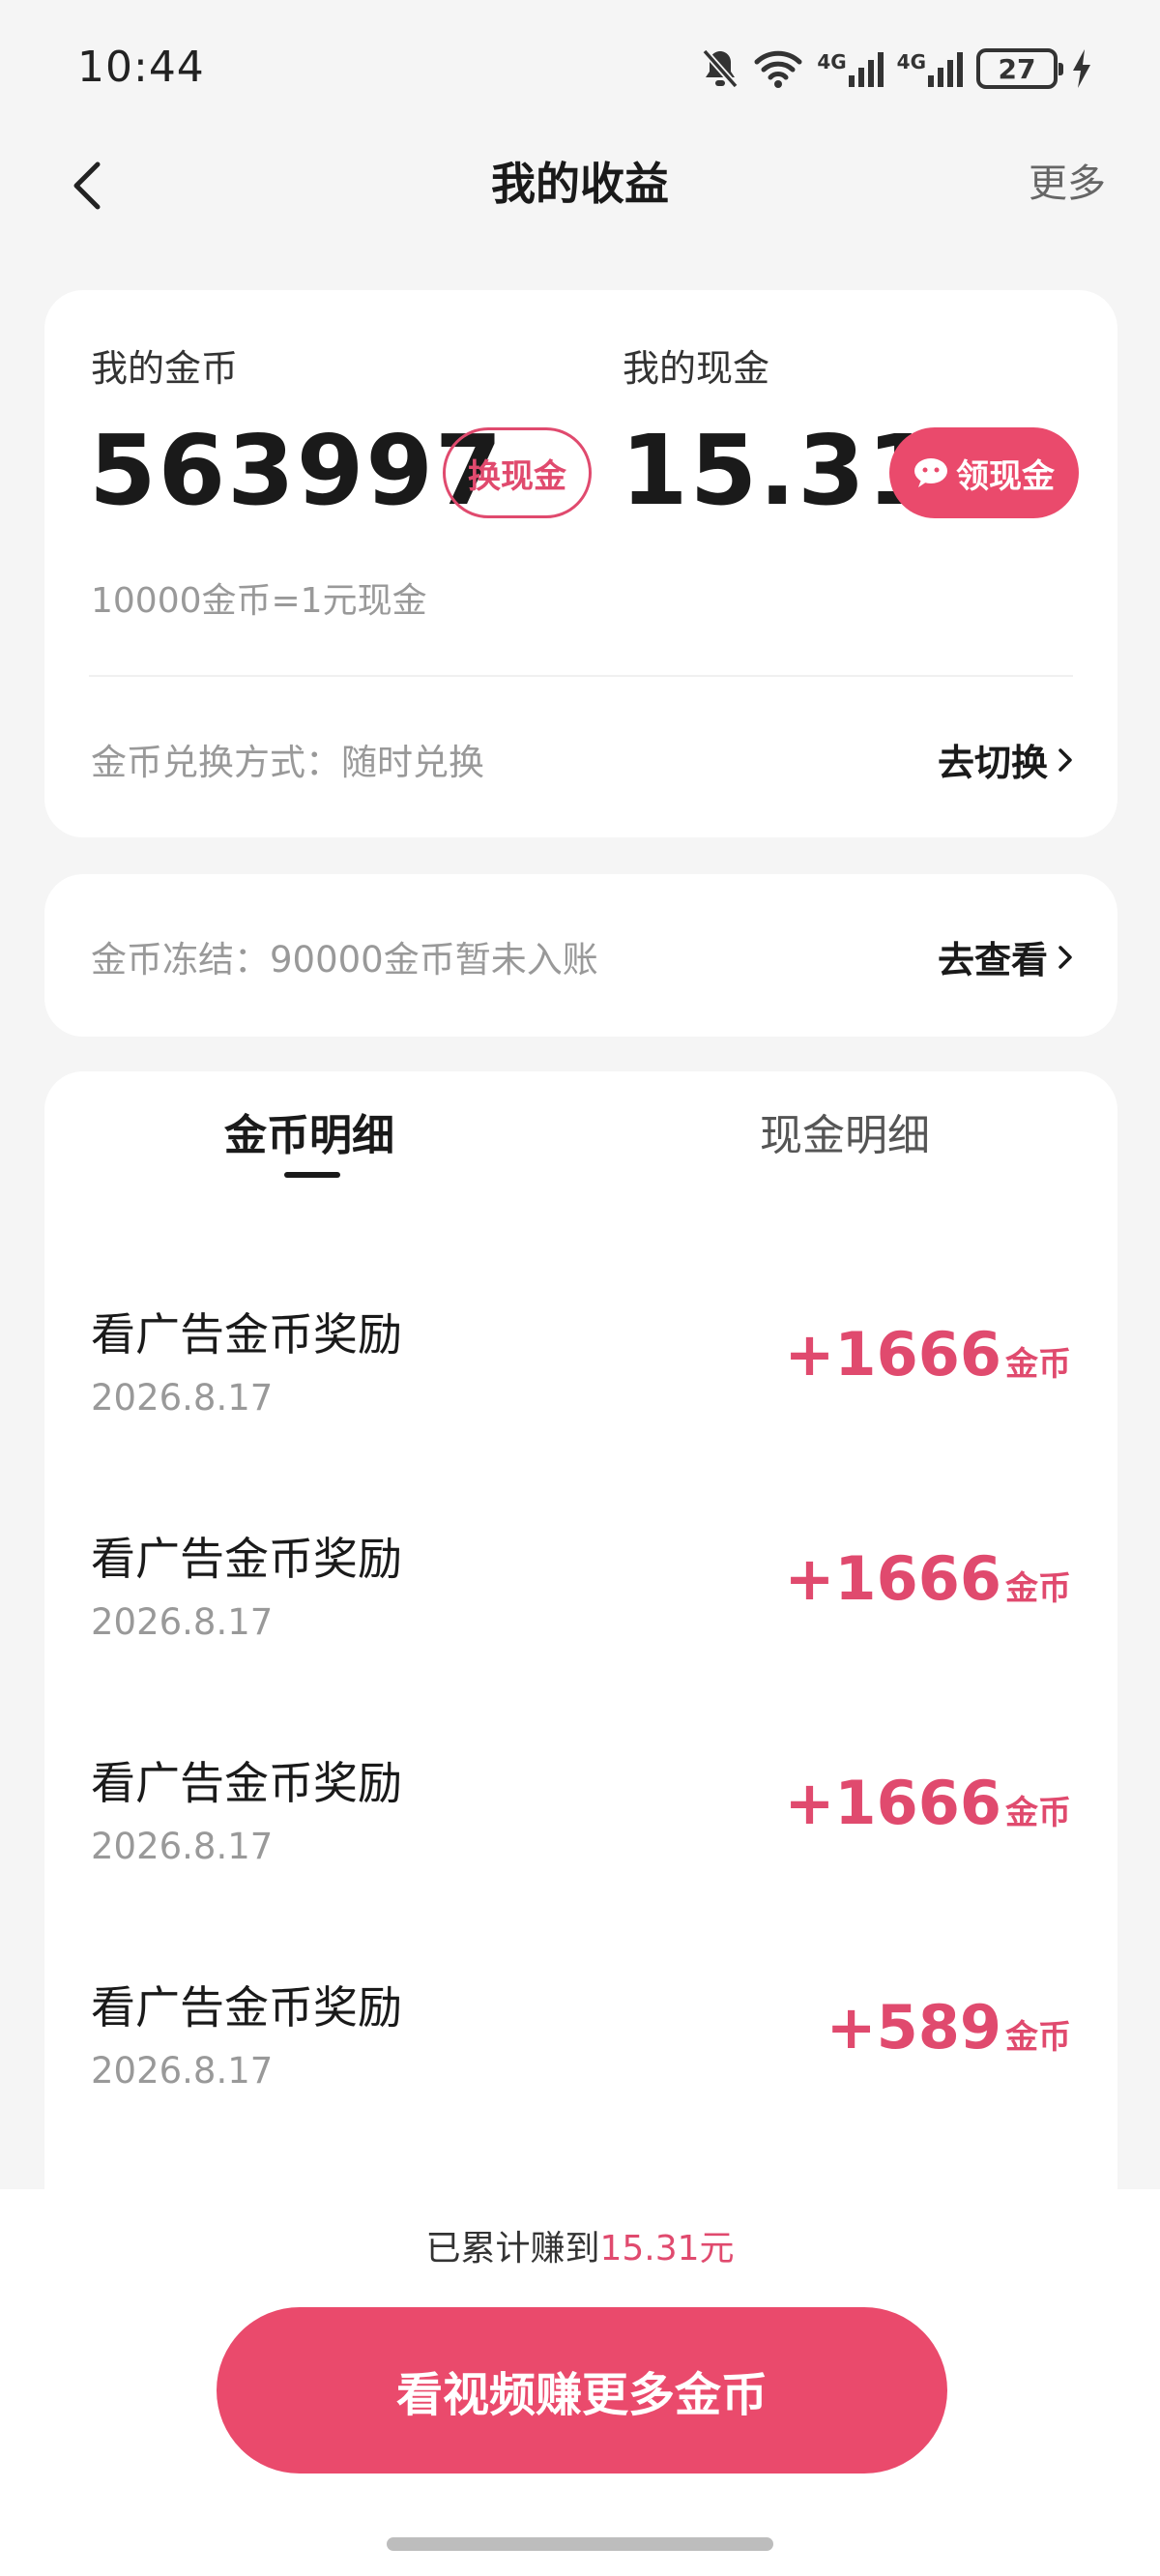  I want to click on coin-freeze-card: 金币冻结：90000金币暂未入账 去查看, so click(580, 955).